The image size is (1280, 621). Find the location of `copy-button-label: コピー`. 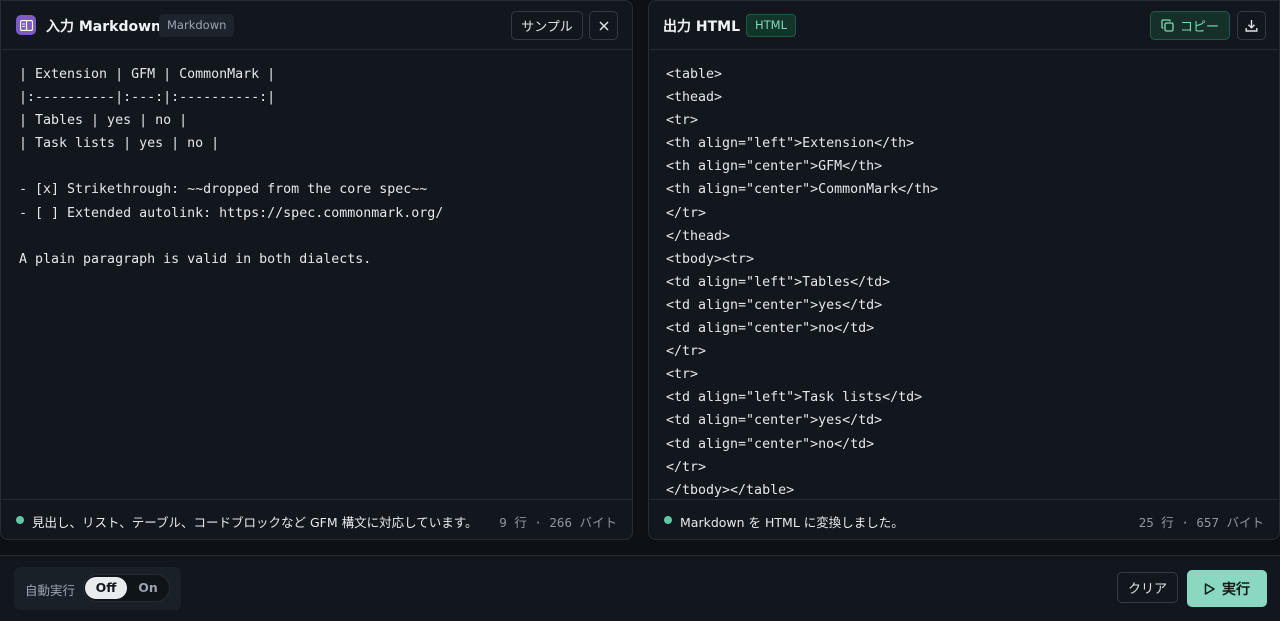

copy-button-label: コピー is located at coordinates (1199, 27).